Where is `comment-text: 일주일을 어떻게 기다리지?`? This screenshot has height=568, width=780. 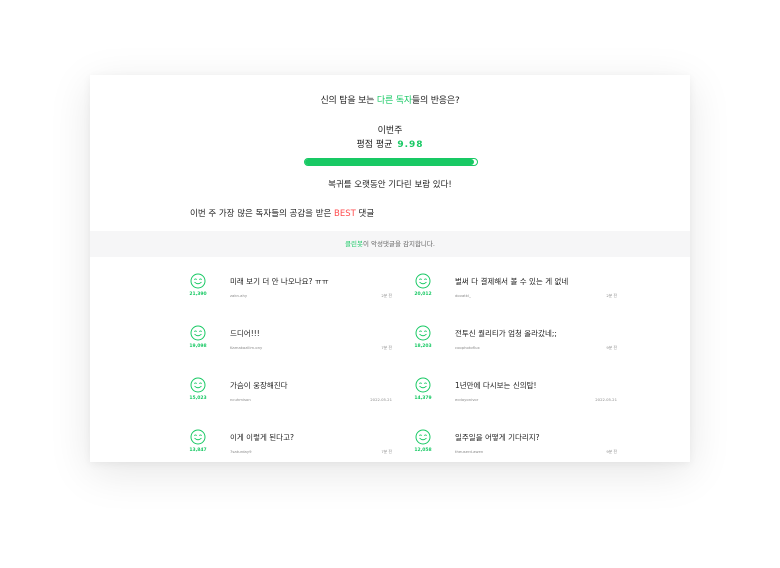 comment-text: 일주일을 어떻게 기다리지? is located at coordinates (497, 437).